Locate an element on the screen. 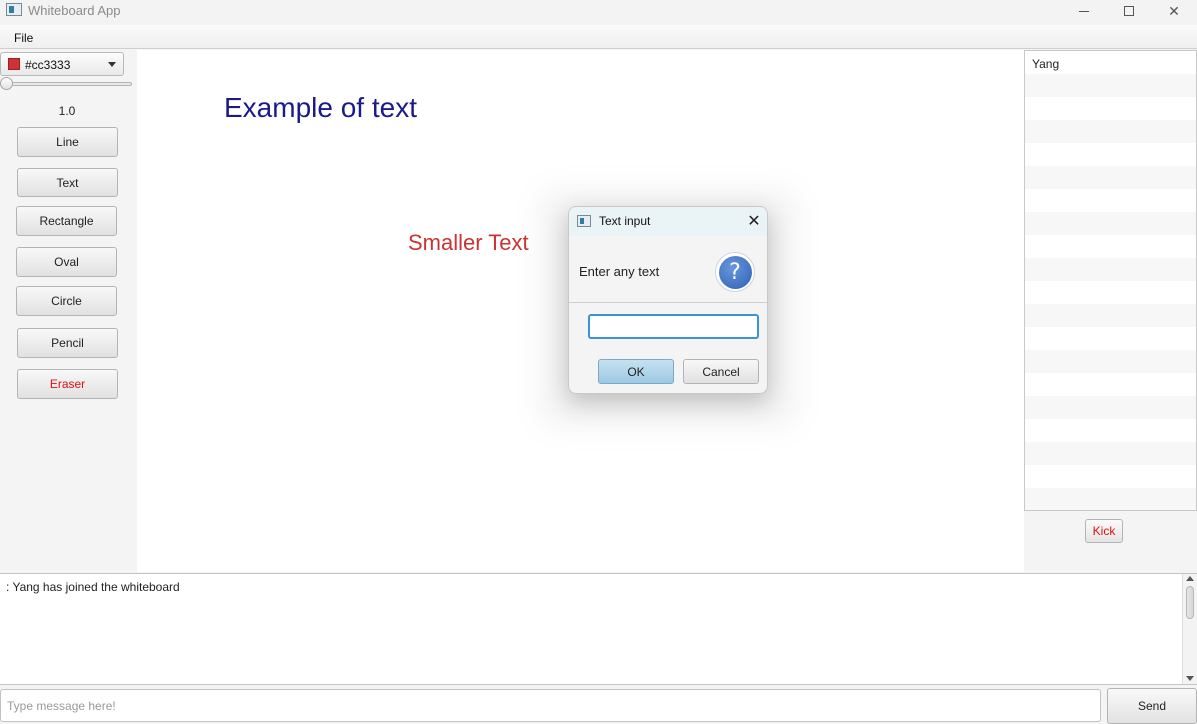 The image size is (1197, 724). dialog-title-bar: Text input ✕ is located at coordinates (668, 221).